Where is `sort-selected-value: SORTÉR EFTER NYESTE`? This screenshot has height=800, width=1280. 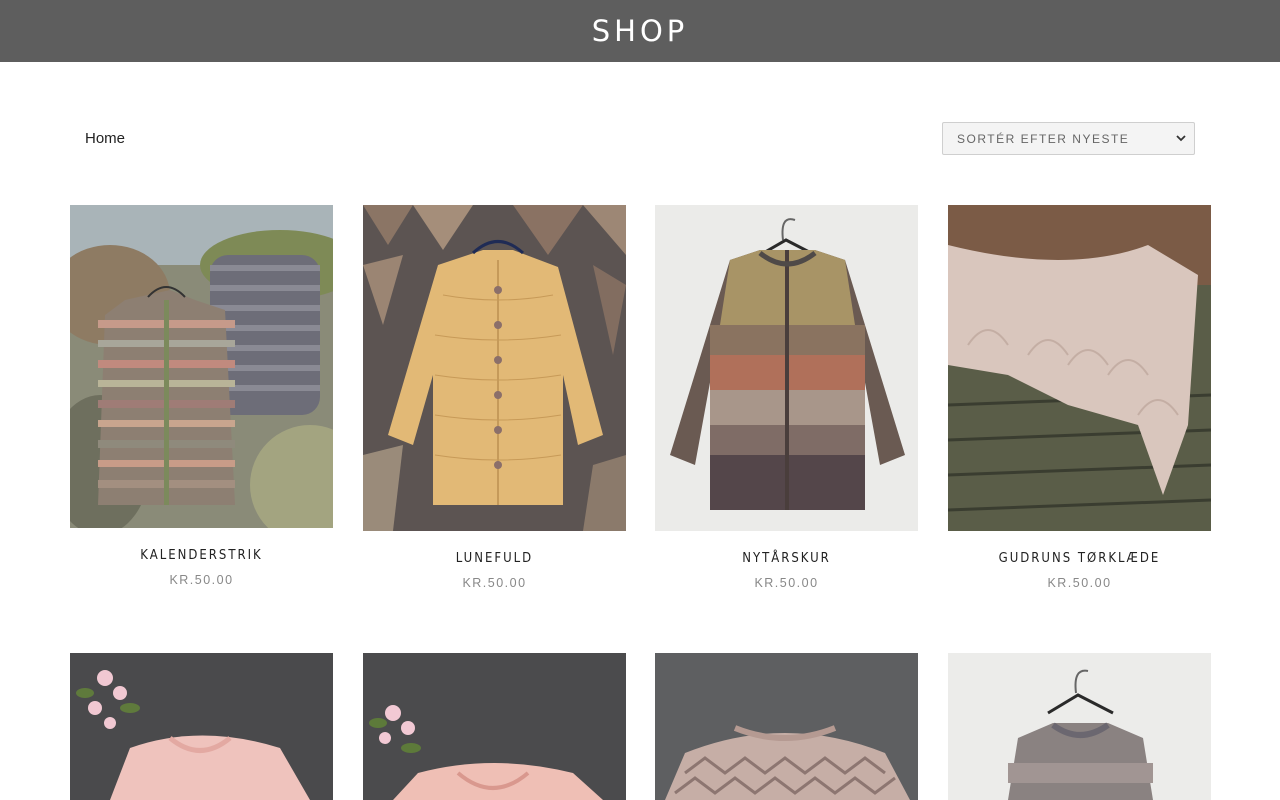 sort-selected-value: SORTÉR EFTER NYESTE is located at coordinates (1043, 138).